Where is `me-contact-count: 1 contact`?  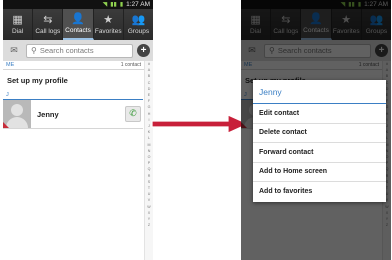 me-contact-count: 1 contact is located at coordinates (130, 65).